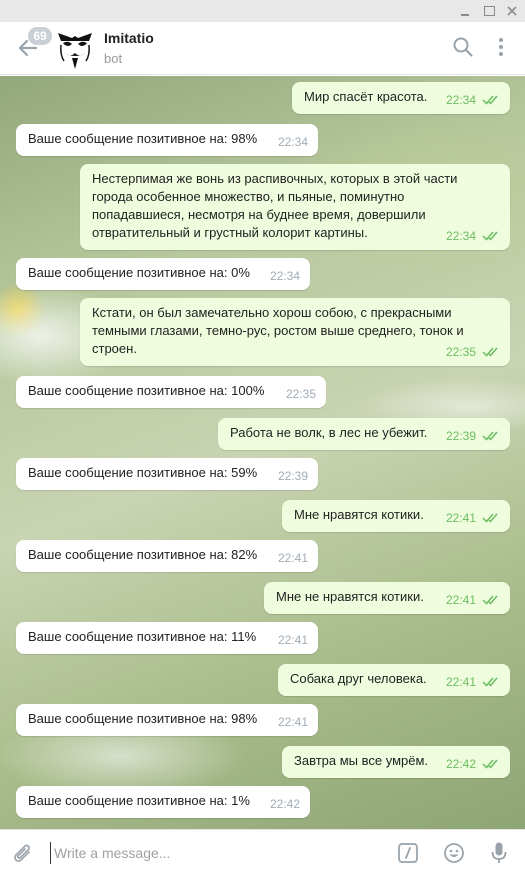  I want to click on guy-fawkes-mask-icon, so click(75, 48).